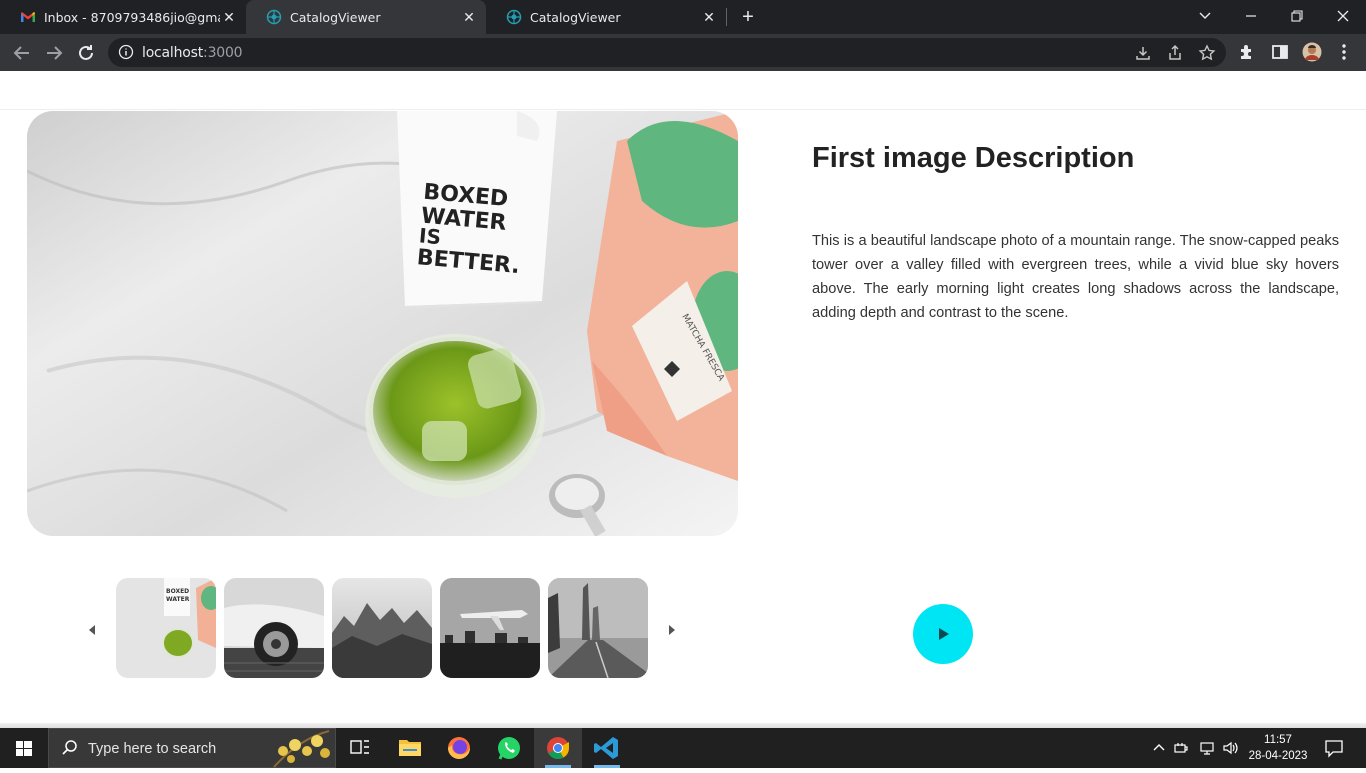  What do you see at coordinates (301, 749) in the screenshot?
I see `search-highlight-image` at bounding box center [301, 749].